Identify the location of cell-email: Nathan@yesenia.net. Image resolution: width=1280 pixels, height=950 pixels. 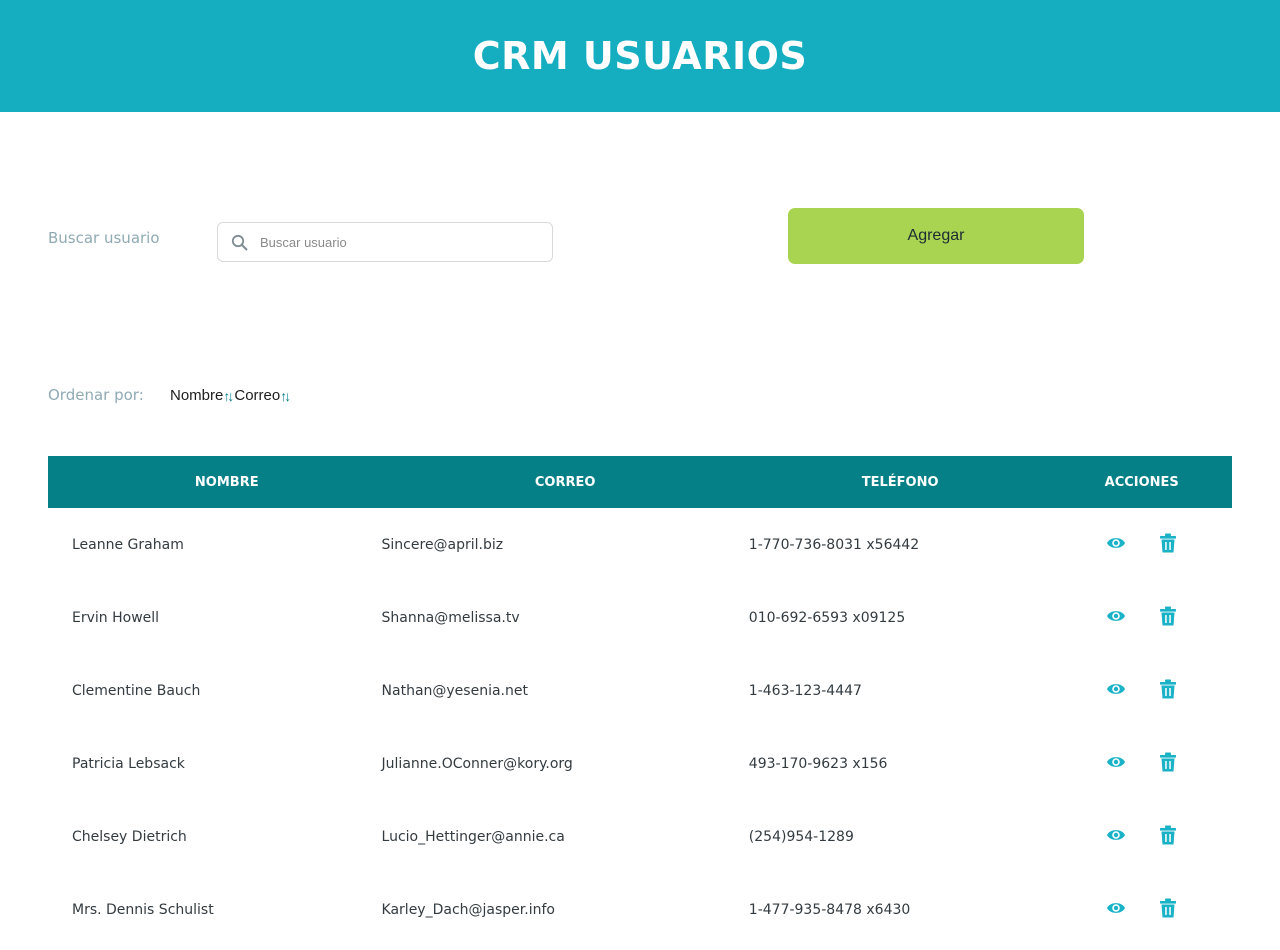
(454, 690).